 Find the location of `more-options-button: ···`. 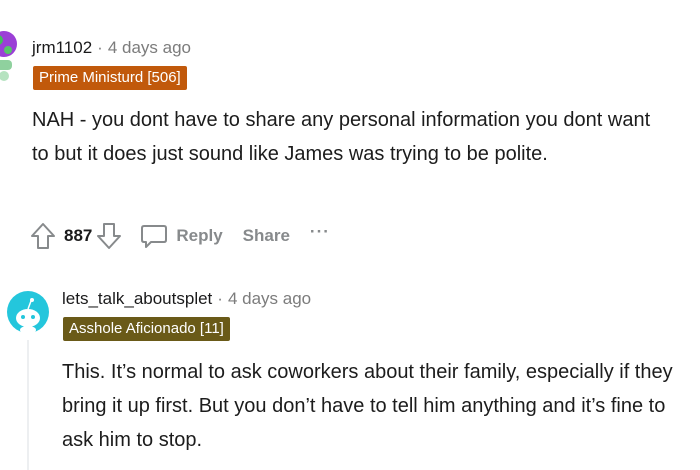

more-options-button: ··· is located at coordinates (320, 234).